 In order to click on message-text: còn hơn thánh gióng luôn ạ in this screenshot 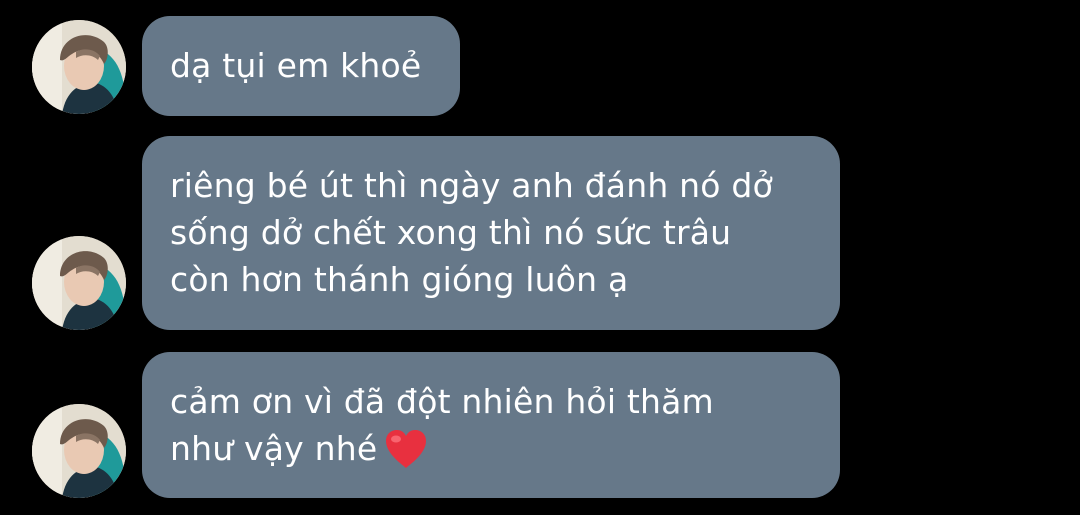, I will do `click(399, 279)`.